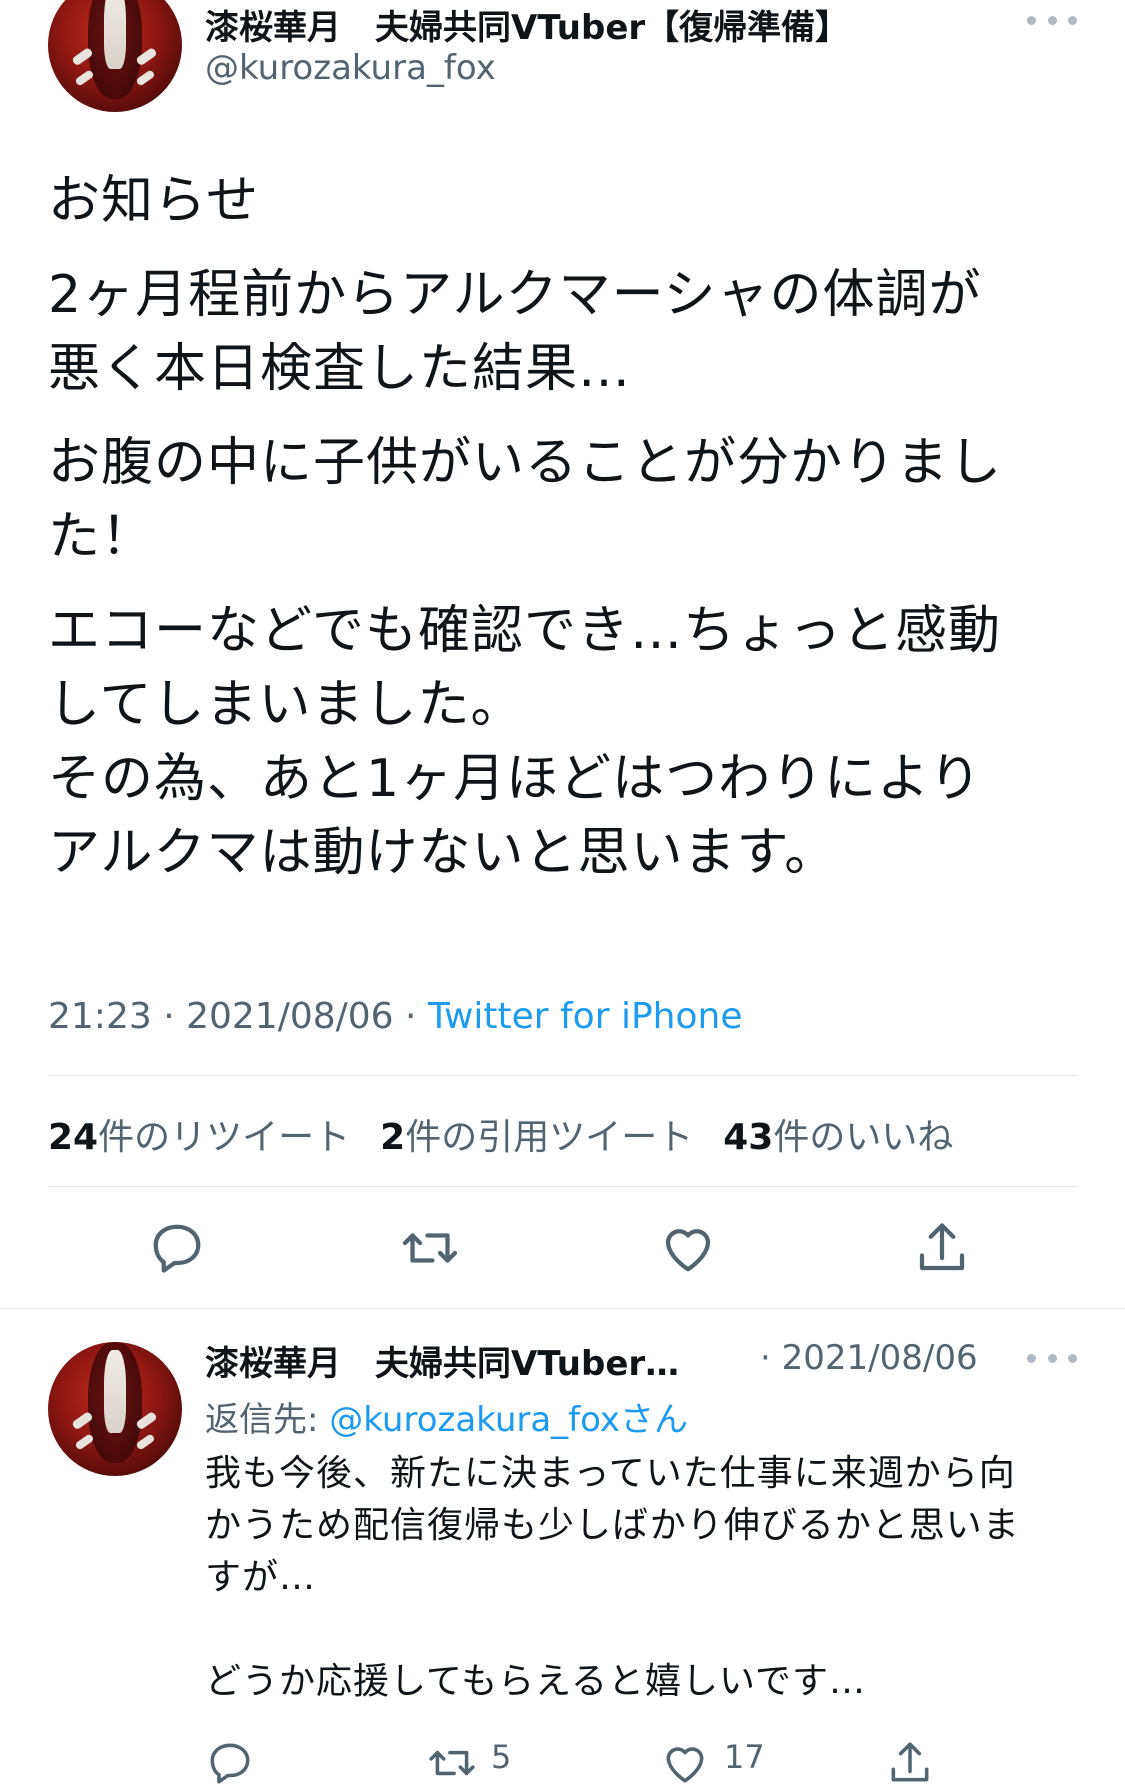 The width and height of the screenshot is (1125, 1788). I want to click on quotes-stat: 2件の引用ツイート, so click(536, 1134).